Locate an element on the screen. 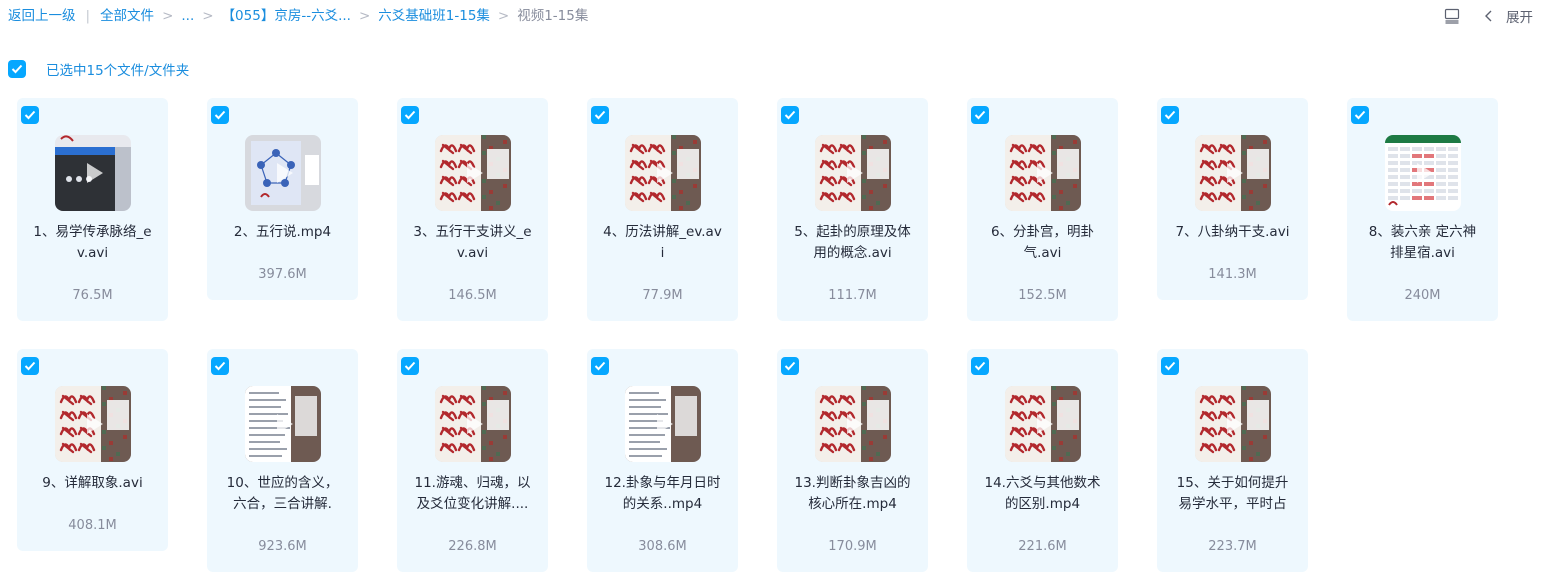 The height and width of the screenshot is (575, 1566). file-name: 3、五行干支讲义_e v.avi is located at coordinates (472, 243).